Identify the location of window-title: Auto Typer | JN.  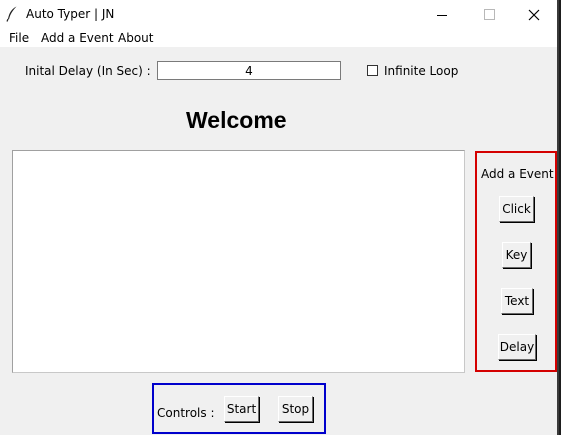
(70, 14).